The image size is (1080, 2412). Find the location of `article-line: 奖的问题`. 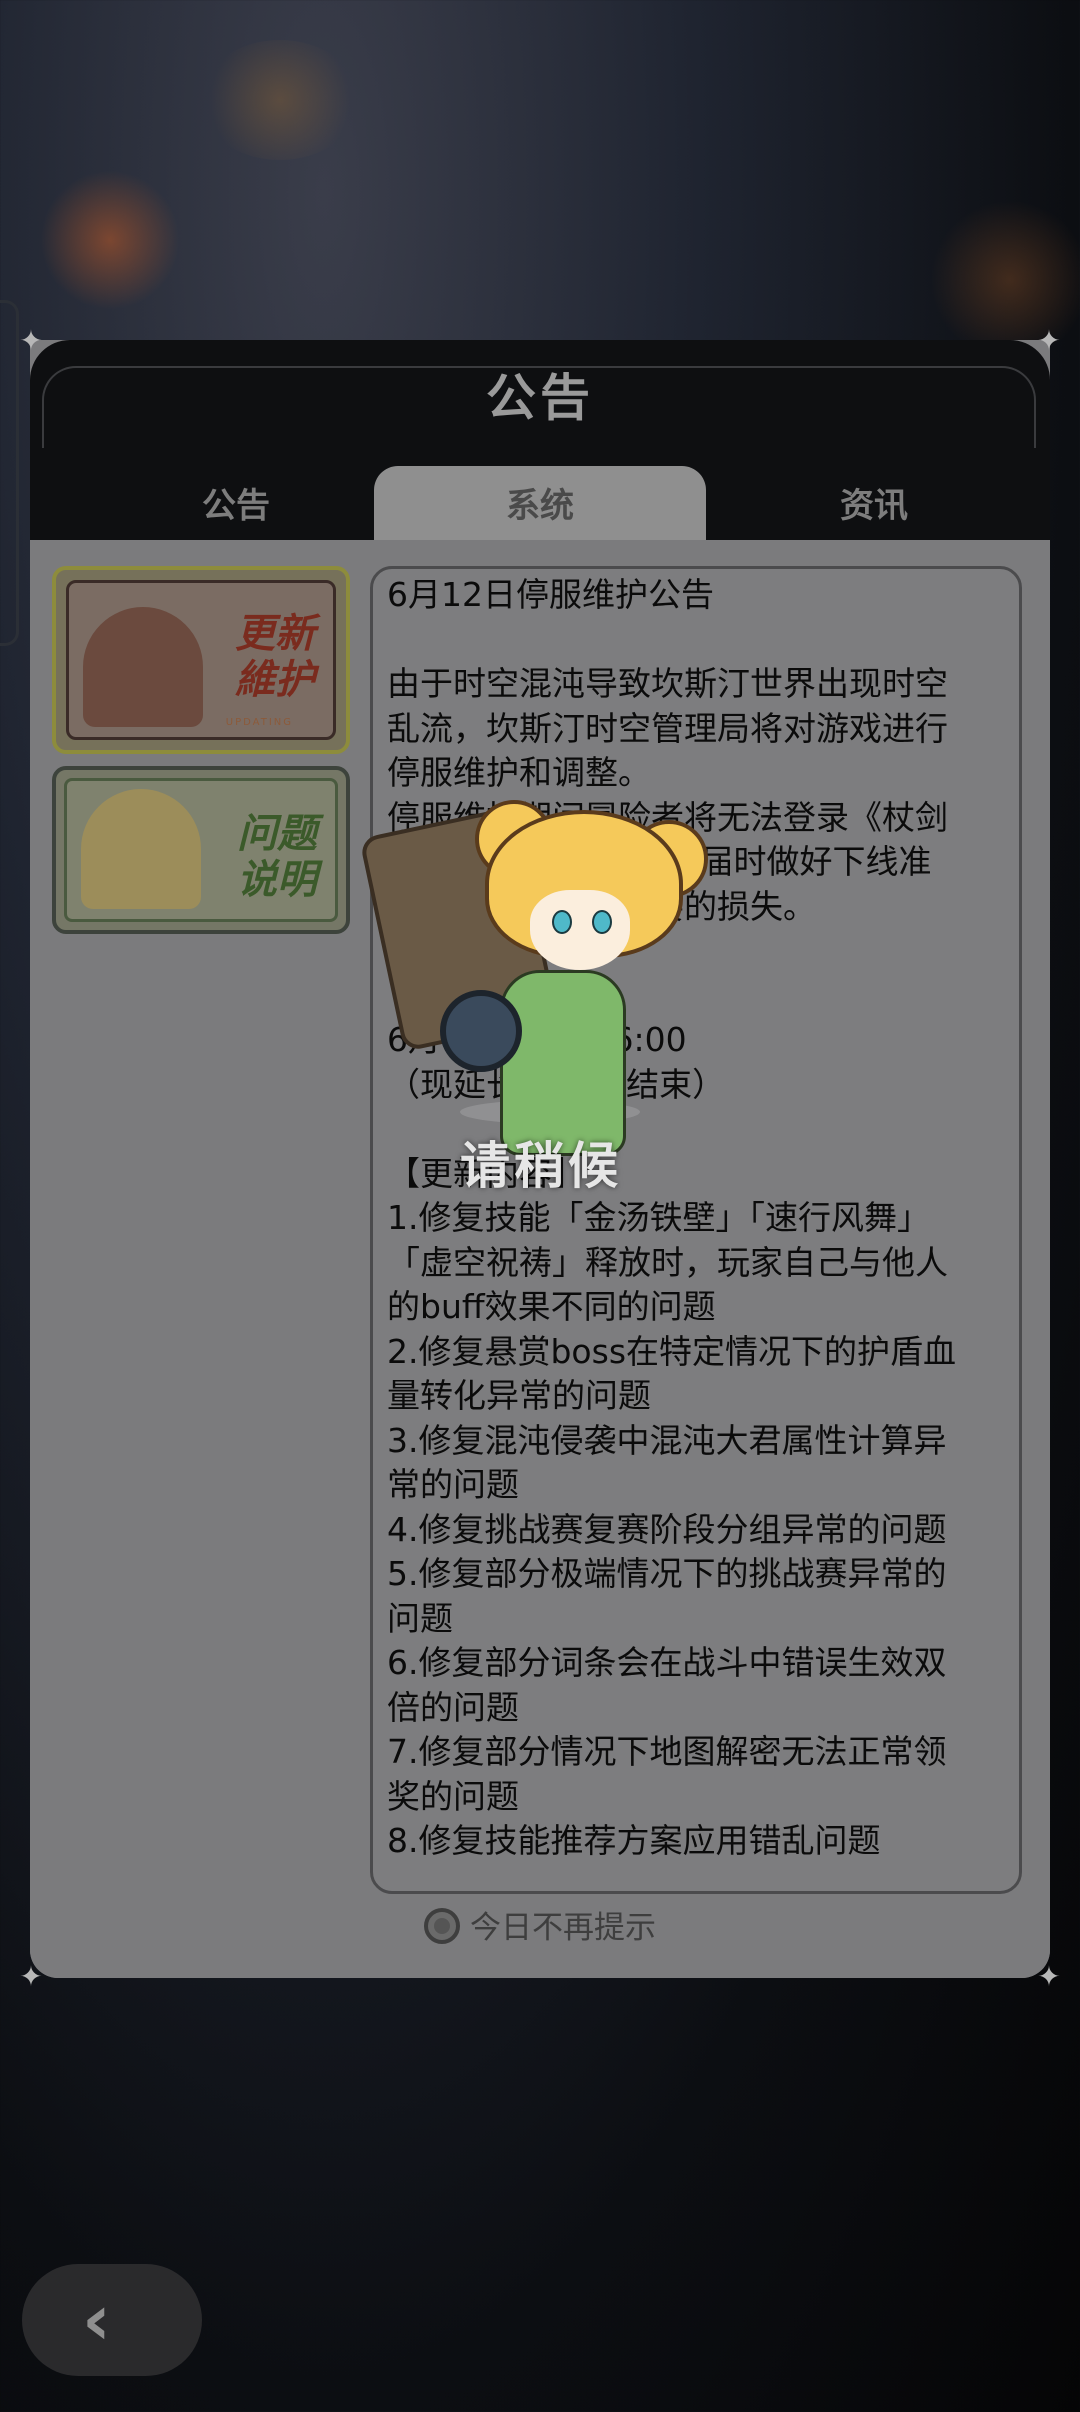

article-line: 奖的问题 is located at coordinates (453, 1796).